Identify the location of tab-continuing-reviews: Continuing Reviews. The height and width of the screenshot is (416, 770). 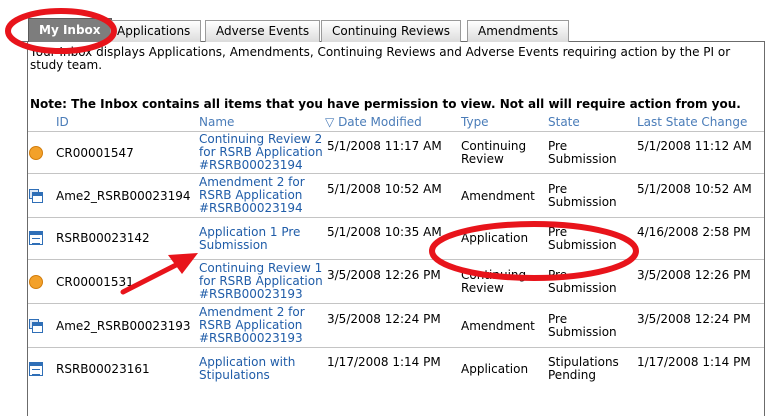
(391, 31).